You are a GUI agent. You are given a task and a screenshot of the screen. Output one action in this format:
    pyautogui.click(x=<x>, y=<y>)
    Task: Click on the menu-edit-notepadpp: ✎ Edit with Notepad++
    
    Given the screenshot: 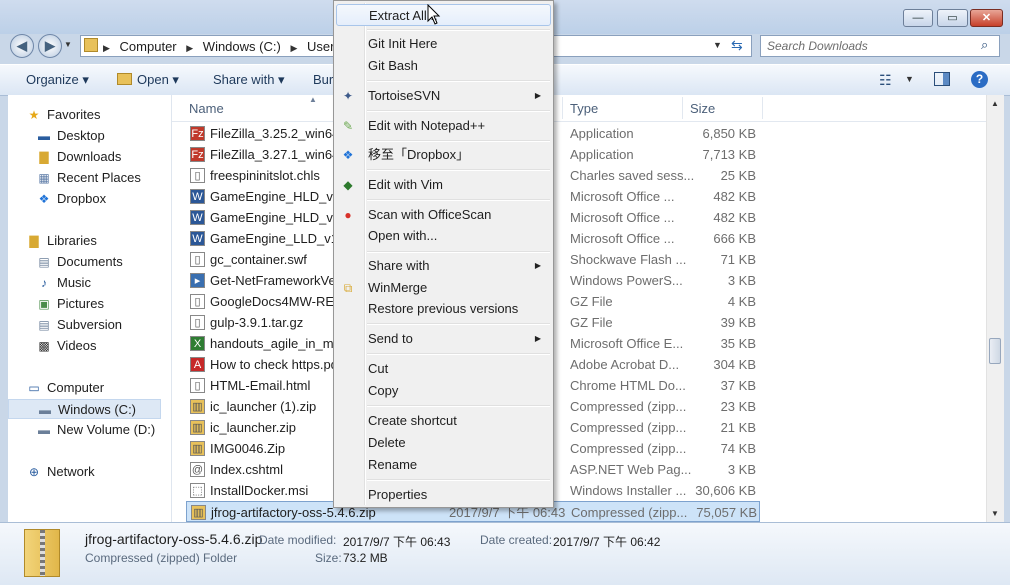 What is the action you would take?
    pyautogui.click(x=443, y=126)
    